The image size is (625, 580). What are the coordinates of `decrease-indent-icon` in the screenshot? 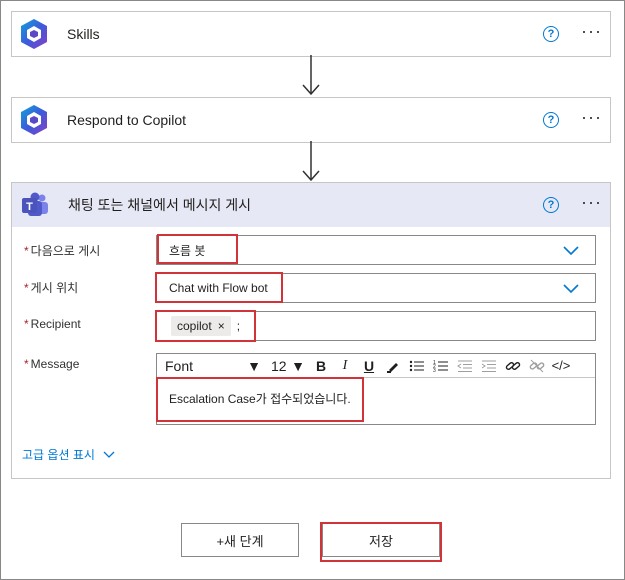 It's located at (465, 366).